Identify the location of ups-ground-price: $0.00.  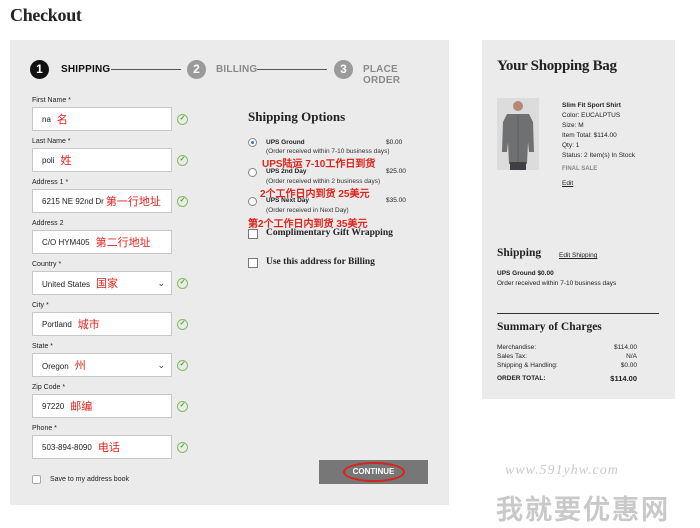
(394, 142).